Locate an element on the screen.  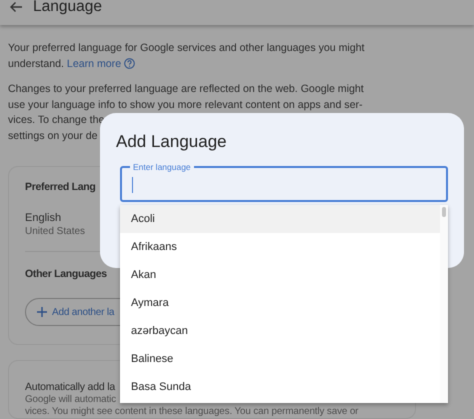
language-name: English is located at coordinates (43, 218).